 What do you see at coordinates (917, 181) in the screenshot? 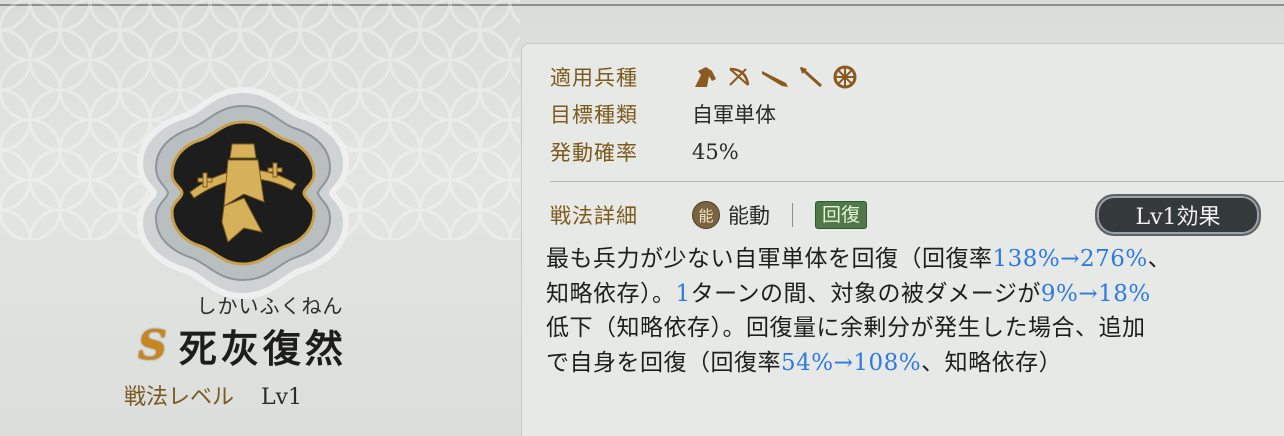
I see `section-divider` at bounding box center [917, 181].